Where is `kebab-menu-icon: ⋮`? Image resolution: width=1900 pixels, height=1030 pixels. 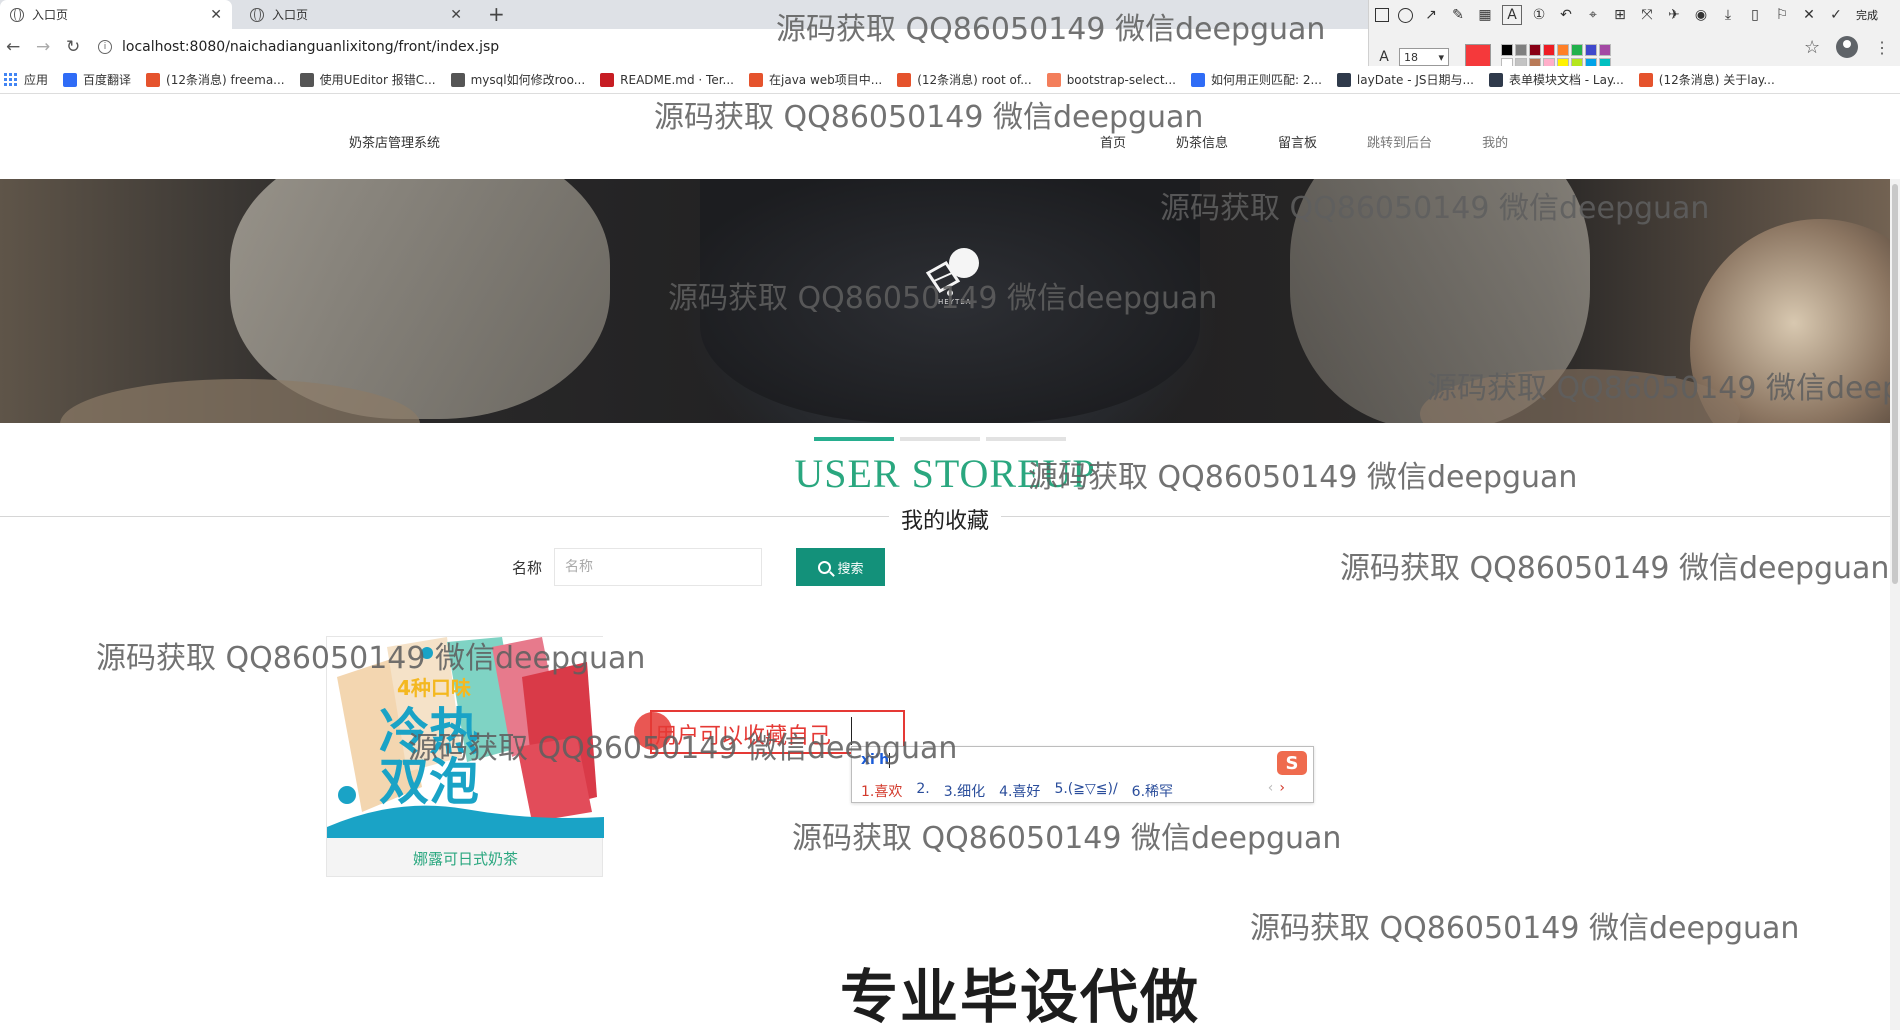 kebab-menu-icon: ⋮ is located at coordinates (1882, 47).